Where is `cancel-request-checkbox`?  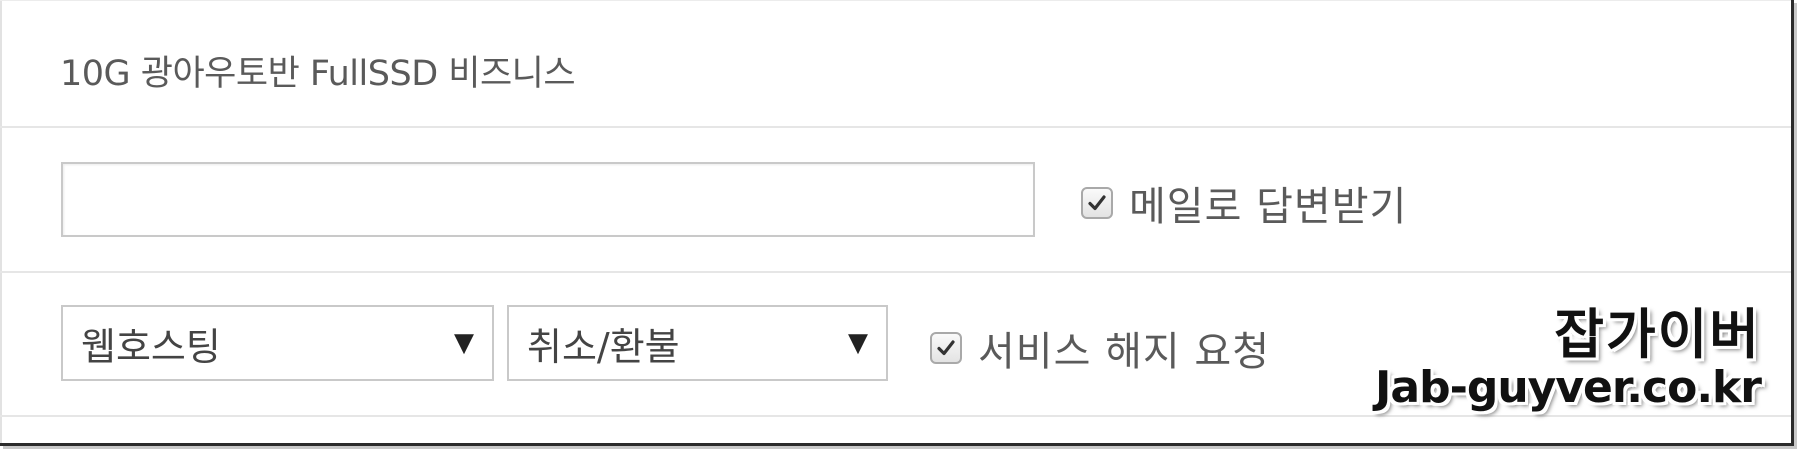 cancel-request-checkbox is located at coordinates (946, 348).